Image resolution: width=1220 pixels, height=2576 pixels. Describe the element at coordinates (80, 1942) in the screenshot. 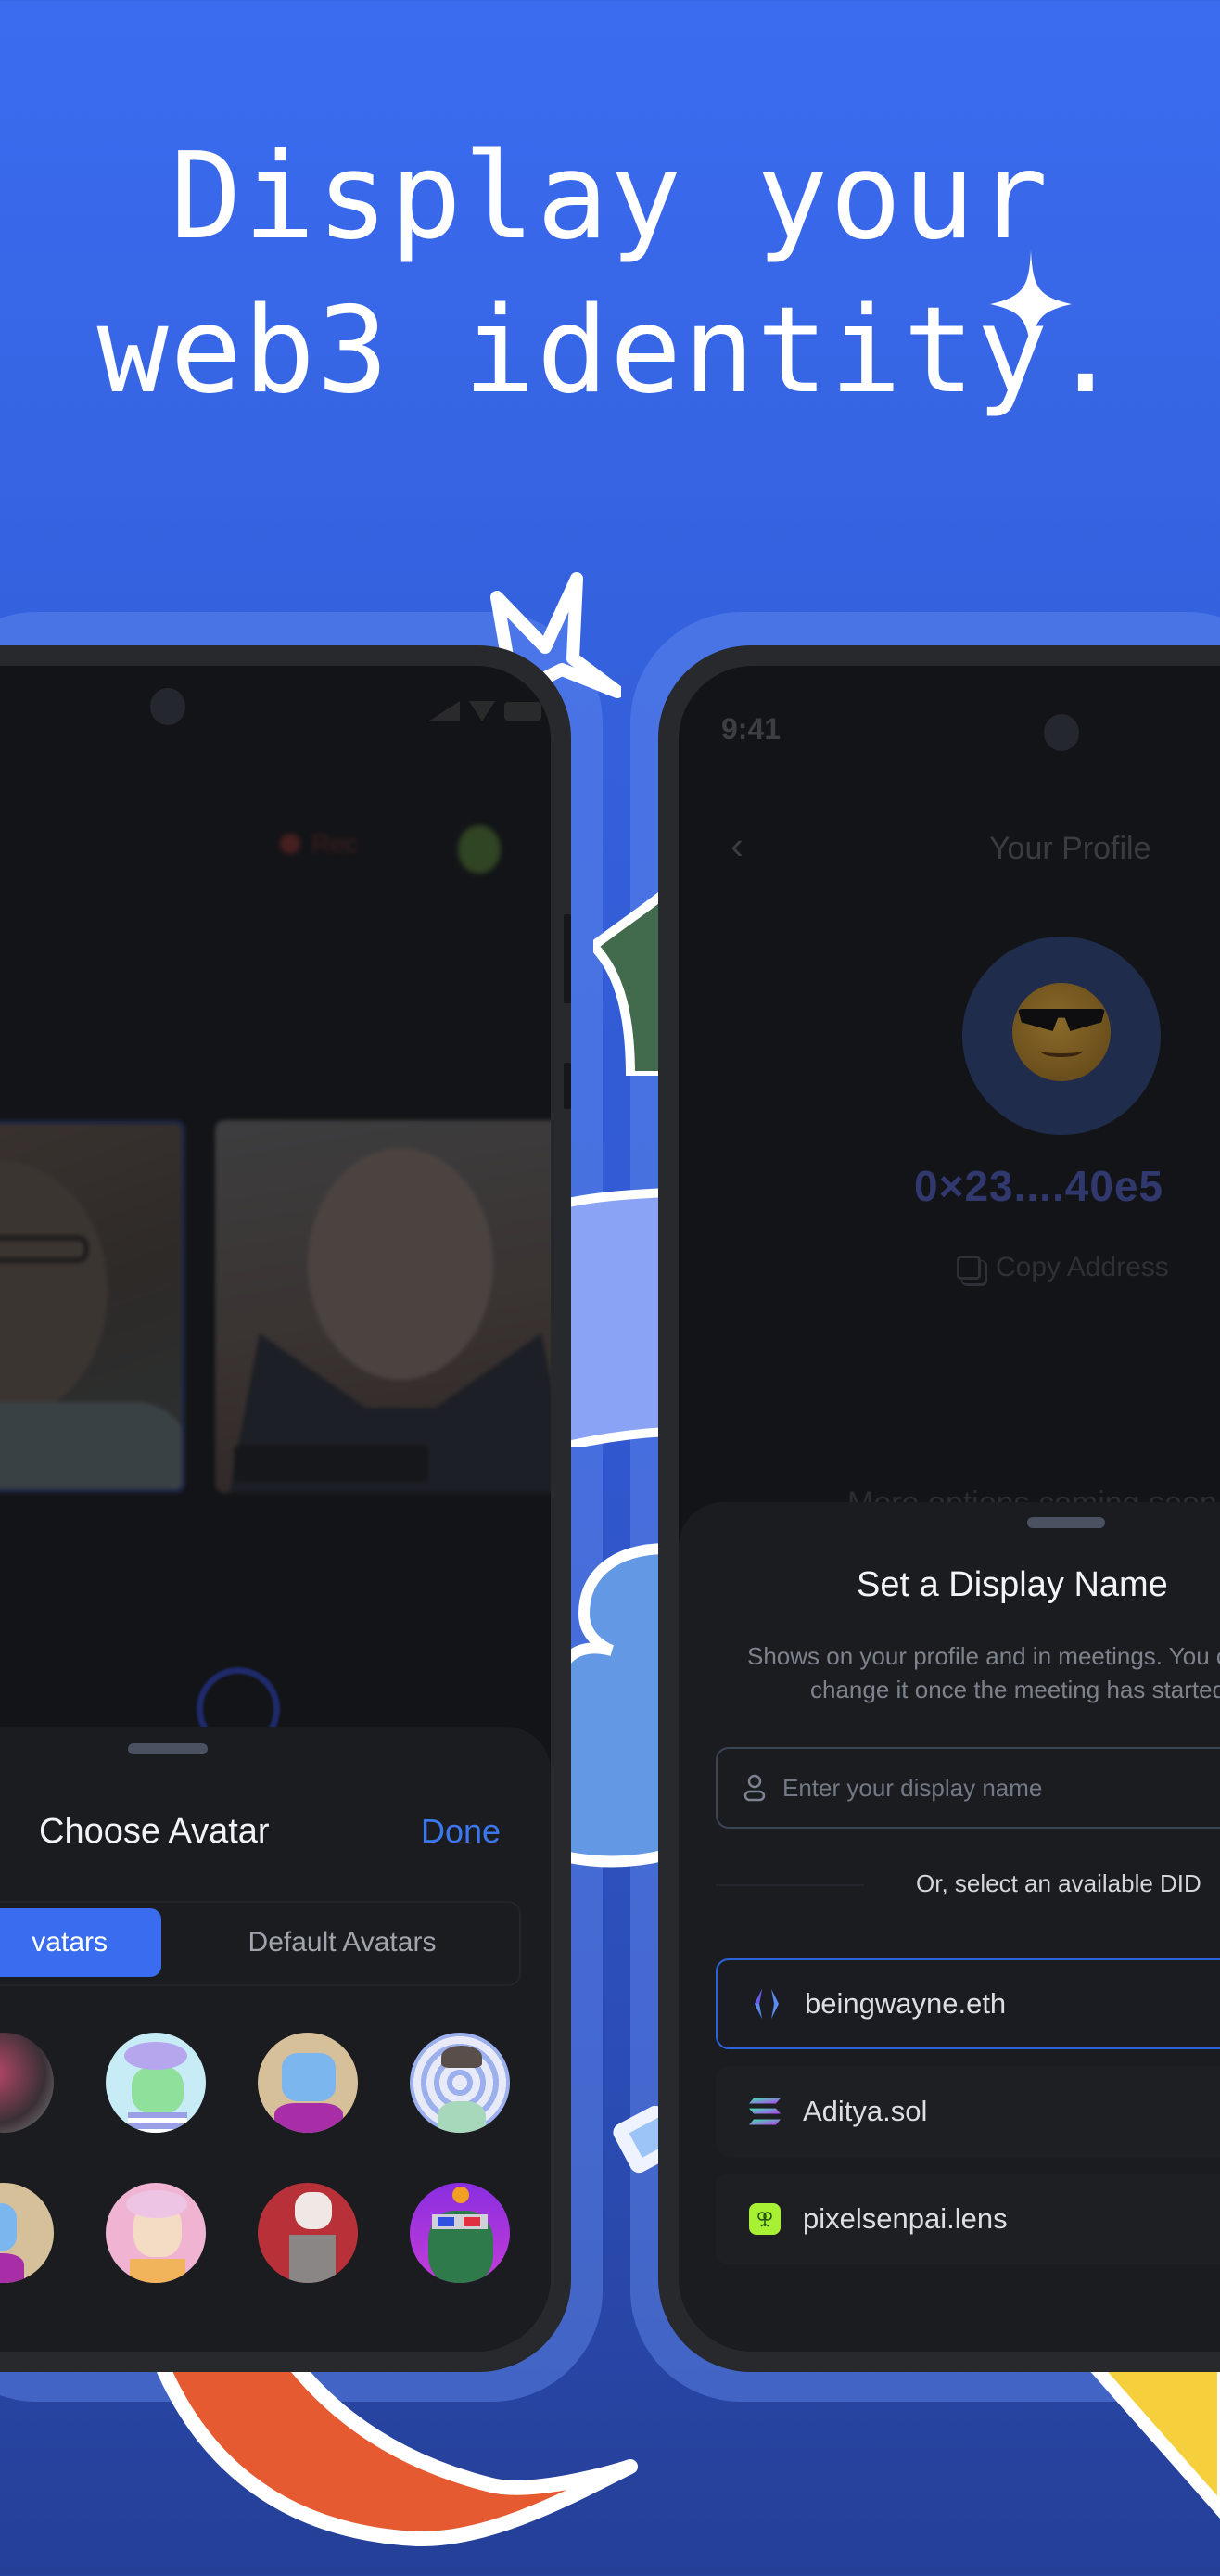

I see `tab-nft-avatars: vatars` at that location.